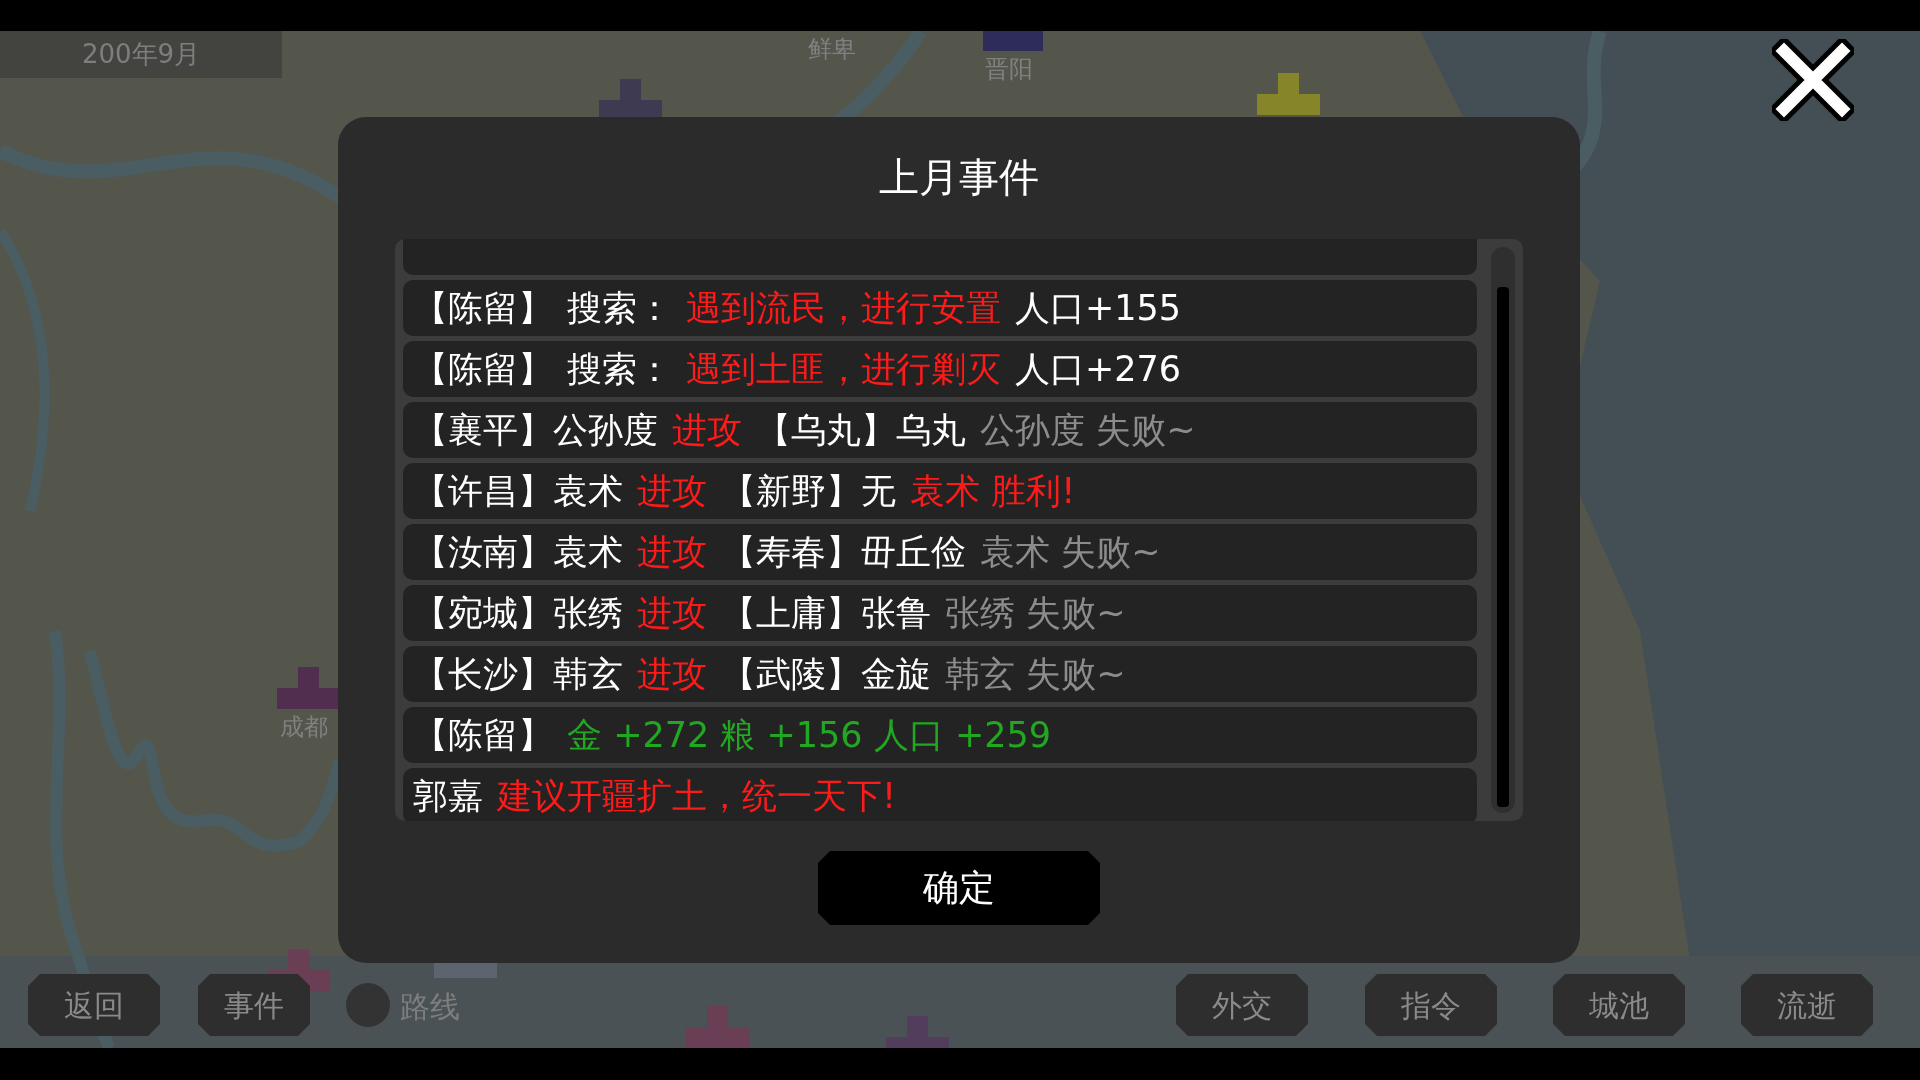 The image size is (1920, 1080). I want to click on date-label: 200年9月, so click(141, 54).